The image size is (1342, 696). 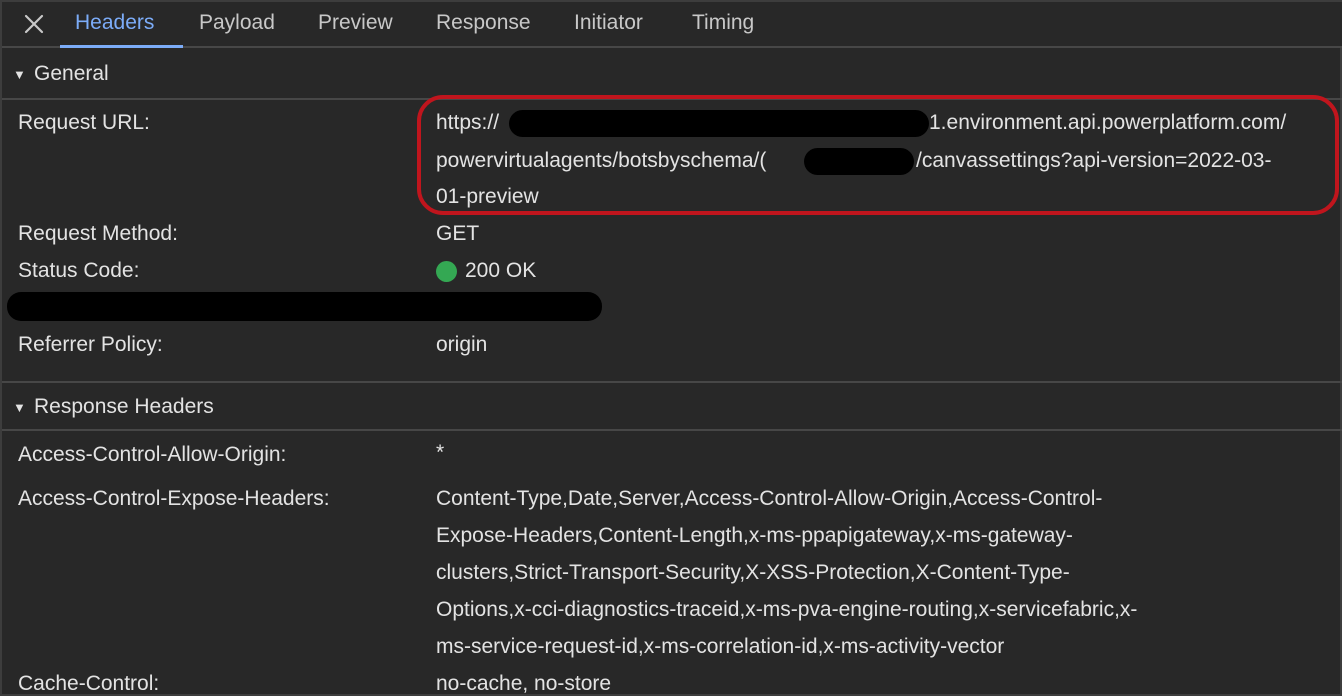 I want to click on tab-preview: Preview, so click(x=355, y=23).